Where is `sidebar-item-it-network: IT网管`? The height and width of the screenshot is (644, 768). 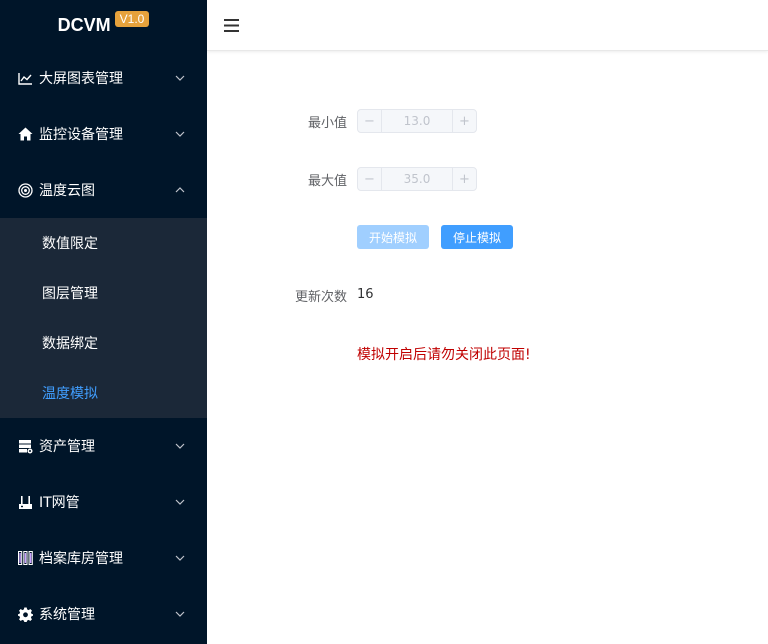 sidebar-item-it-network: IT网管 is located at coordinates (103, 502).